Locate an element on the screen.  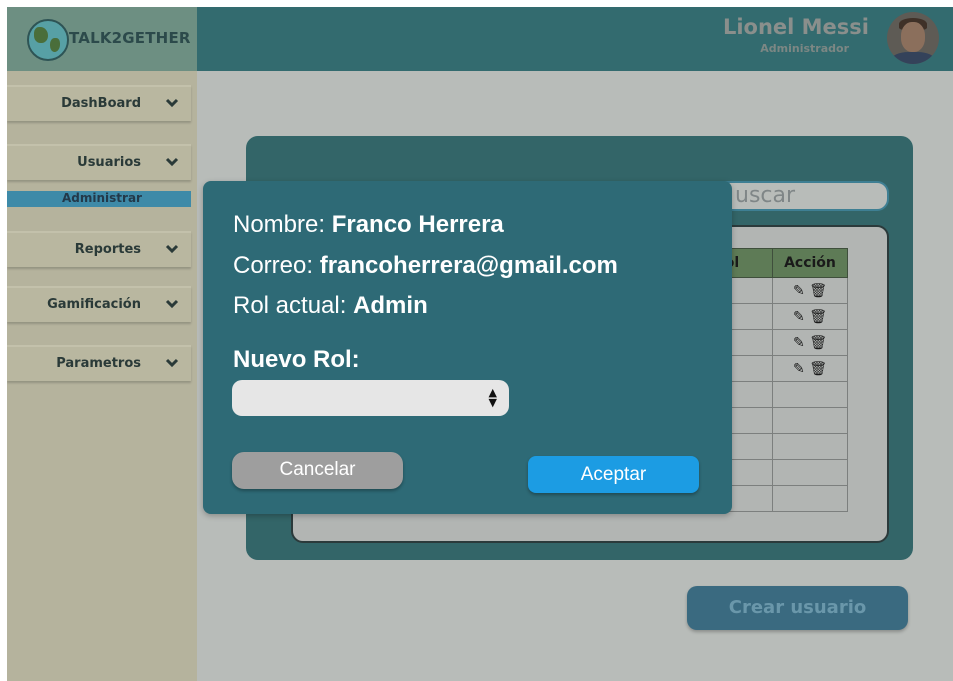
sidebar-item-label: DashBoard is located at coordinates (101, 103).